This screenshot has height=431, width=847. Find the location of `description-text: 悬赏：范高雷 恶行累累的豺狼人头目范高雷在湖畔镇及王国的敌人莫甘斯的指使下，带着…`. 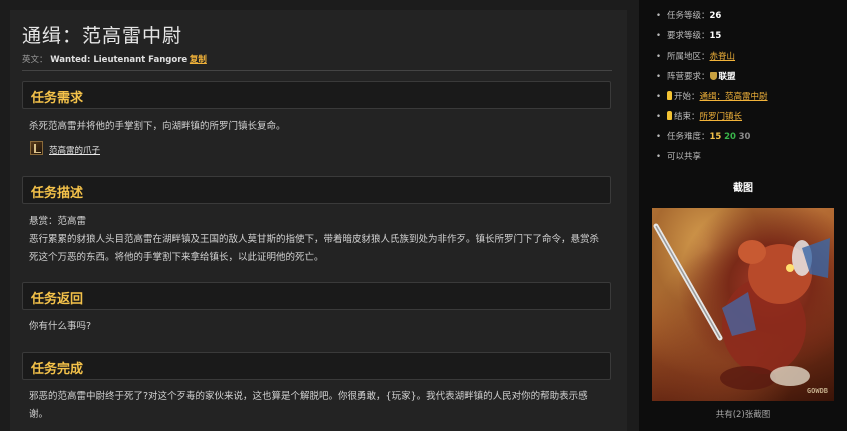

description-text: 悬赏：范高雷 恶行累累的豺狼人头目范高雷在湖畔镇及王国的敌人莫甘斯的指使下，带着… is located at coordinates (316, 240).